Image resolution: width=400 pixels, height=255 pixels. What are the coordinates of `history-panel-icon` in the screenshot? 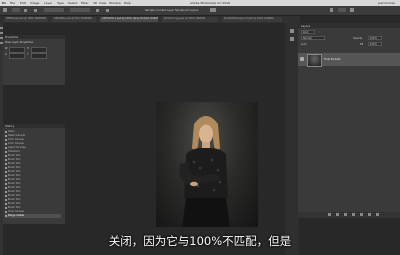 It's located at (292, 31).